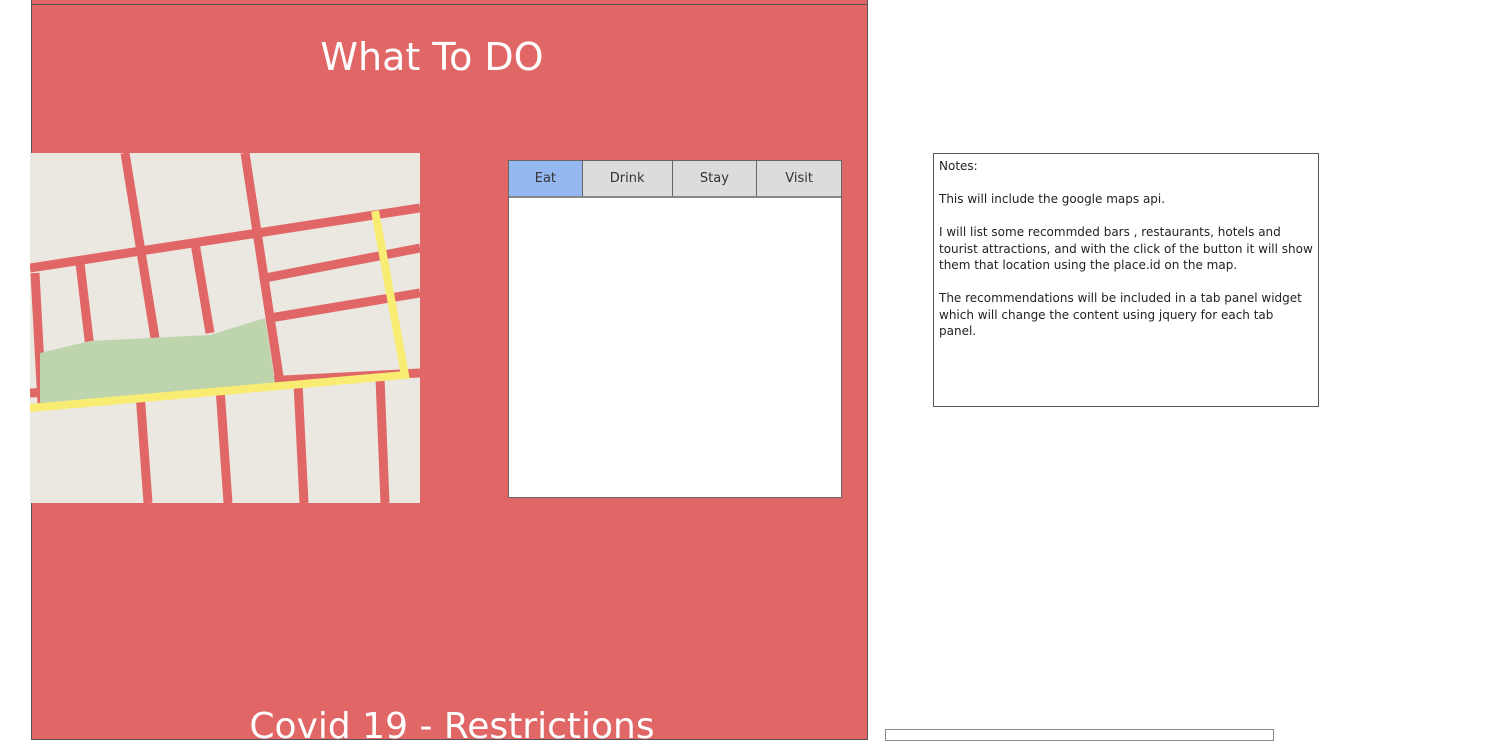 This screenshot has height=747, width=1500. What do you see at coordinates (432, 57) in the screenshot?
I see `section-title: What To DO` at bounding box center [432, 57].